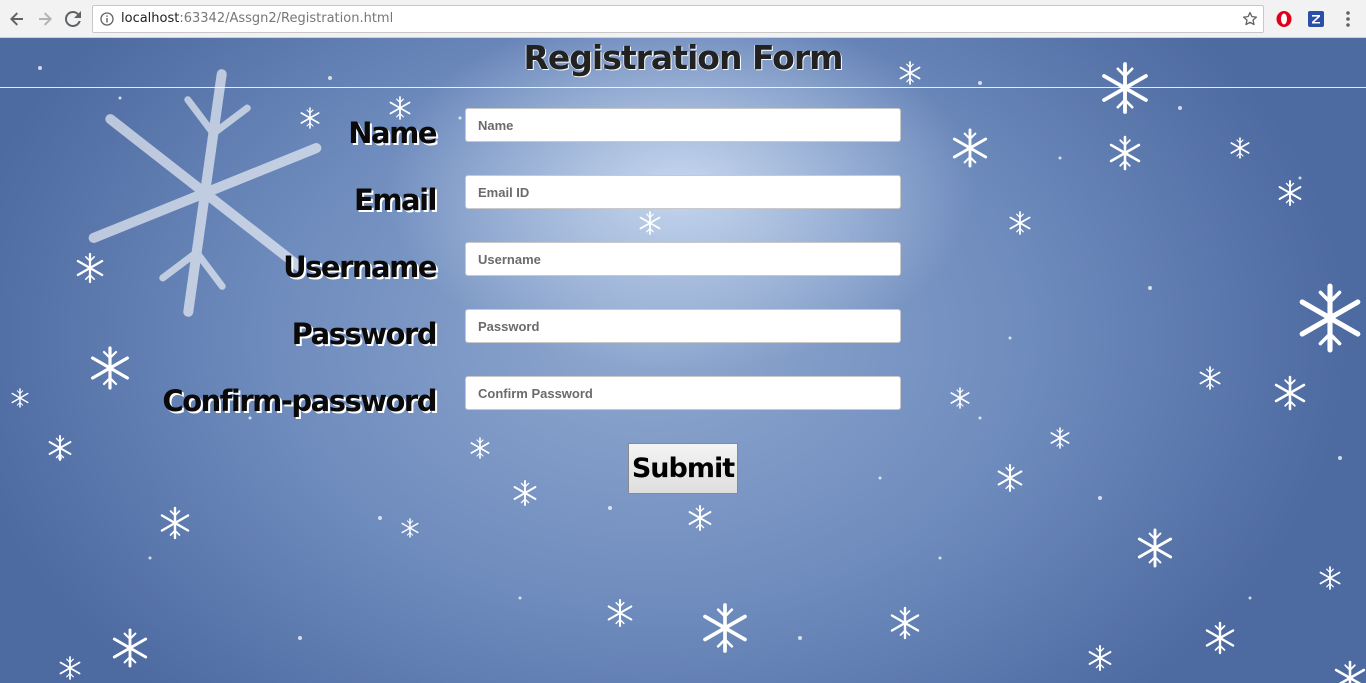  I want to click on header-divider, so click(683, 87).